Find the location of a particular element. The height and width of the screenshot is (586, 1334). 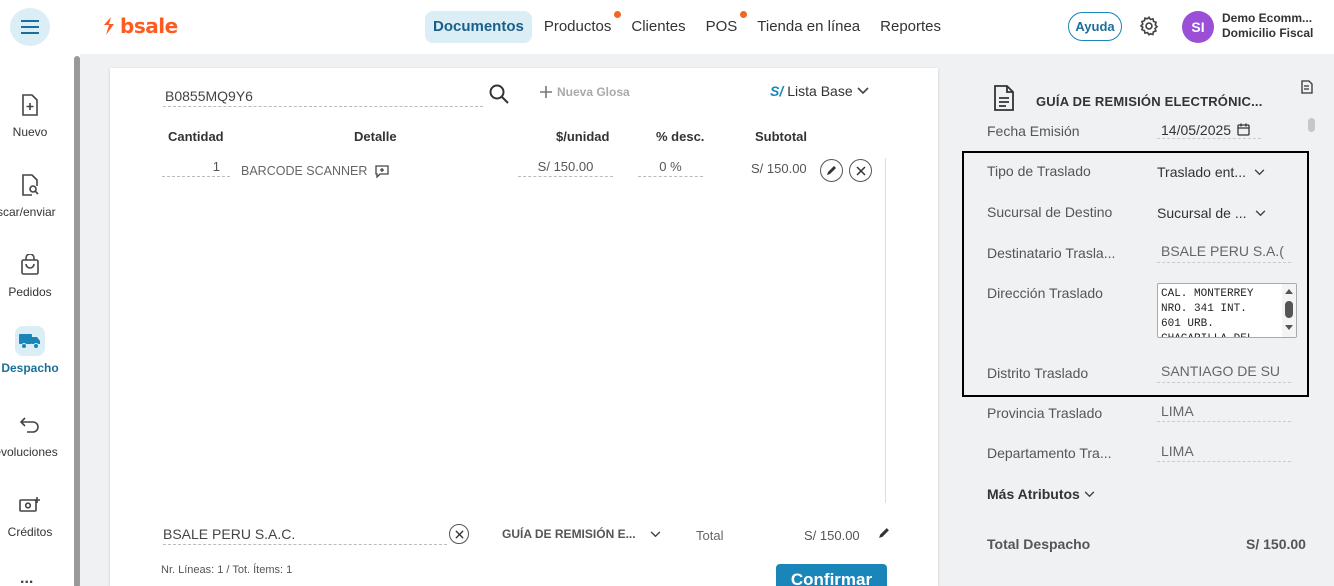

column-header-detalle: Detalle is located at coordinates (375, 136).